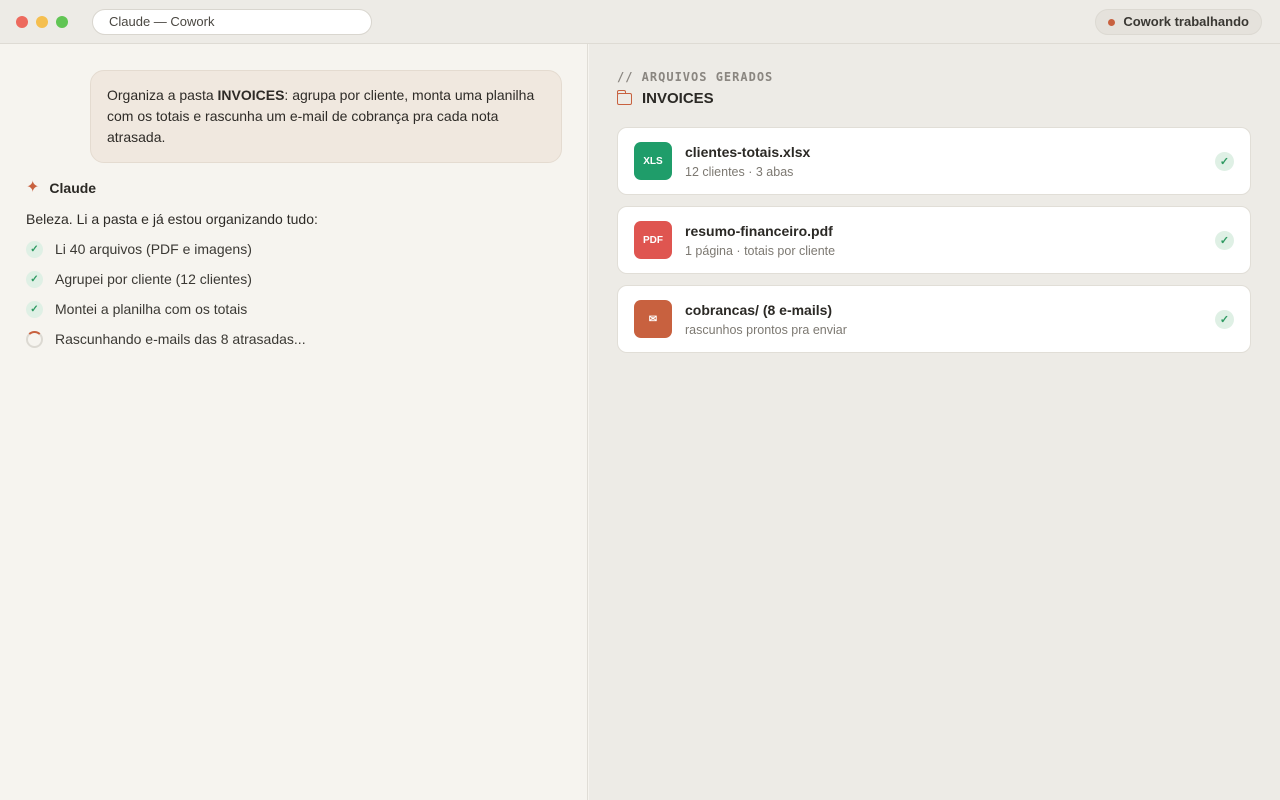 Image resolution: width=1280 pixels, height=800 pixels. I want to click on file-name: clientes-totais.xlsx, so click(748, 152).